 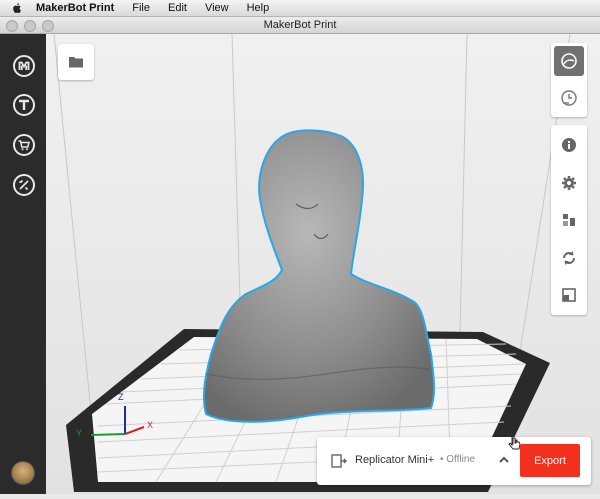 I want to click on edit-toolbar, so click(x=569, y=220).